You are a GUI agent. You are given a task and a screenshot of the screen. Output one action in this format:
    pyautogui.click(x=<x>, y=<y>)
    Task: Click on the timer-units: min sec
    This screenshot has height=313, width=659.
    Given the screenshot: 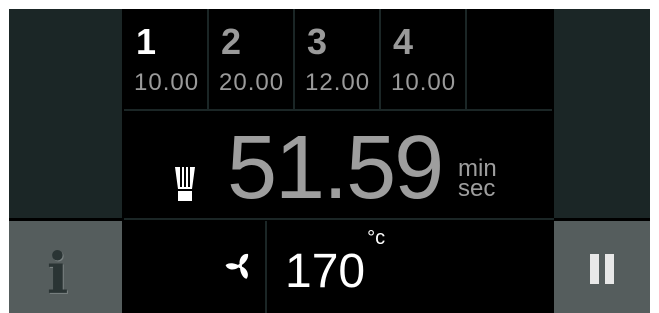 What is the action you would take?
    pyautogui.click(x=477, y=179)
    